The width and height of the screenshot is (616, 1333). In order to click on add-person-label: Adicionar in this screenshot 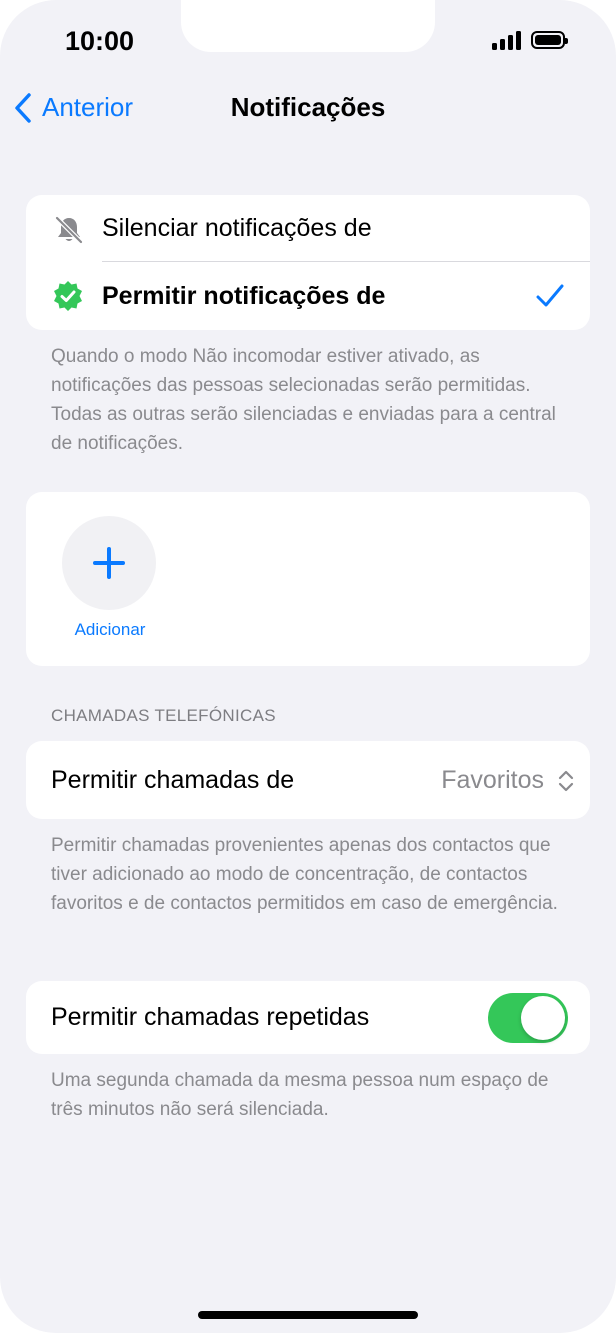, I will do `click(110, 630)`.